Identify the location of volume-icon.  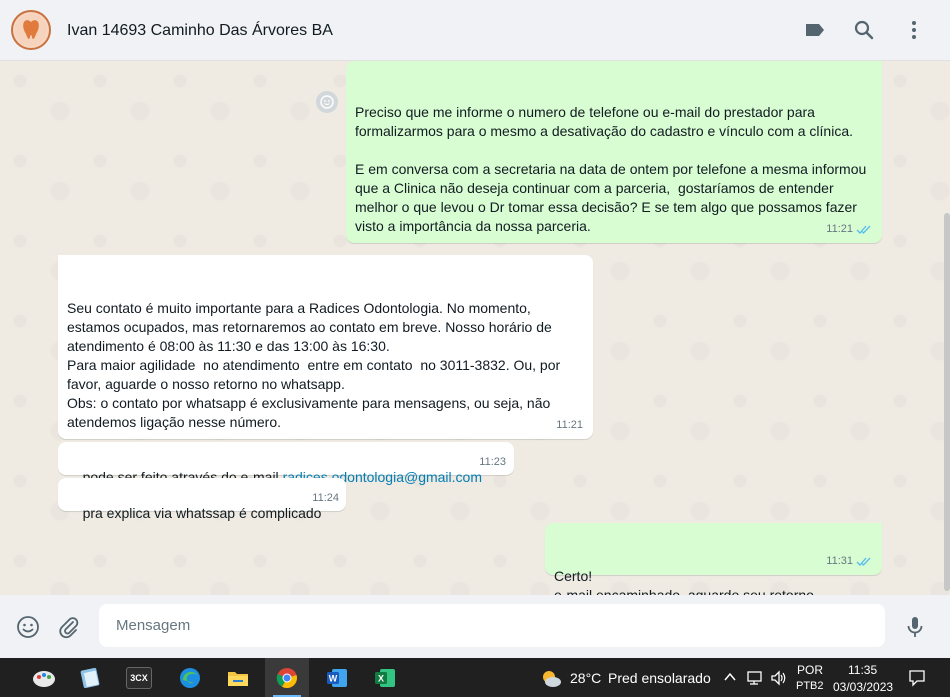
(779, 678).